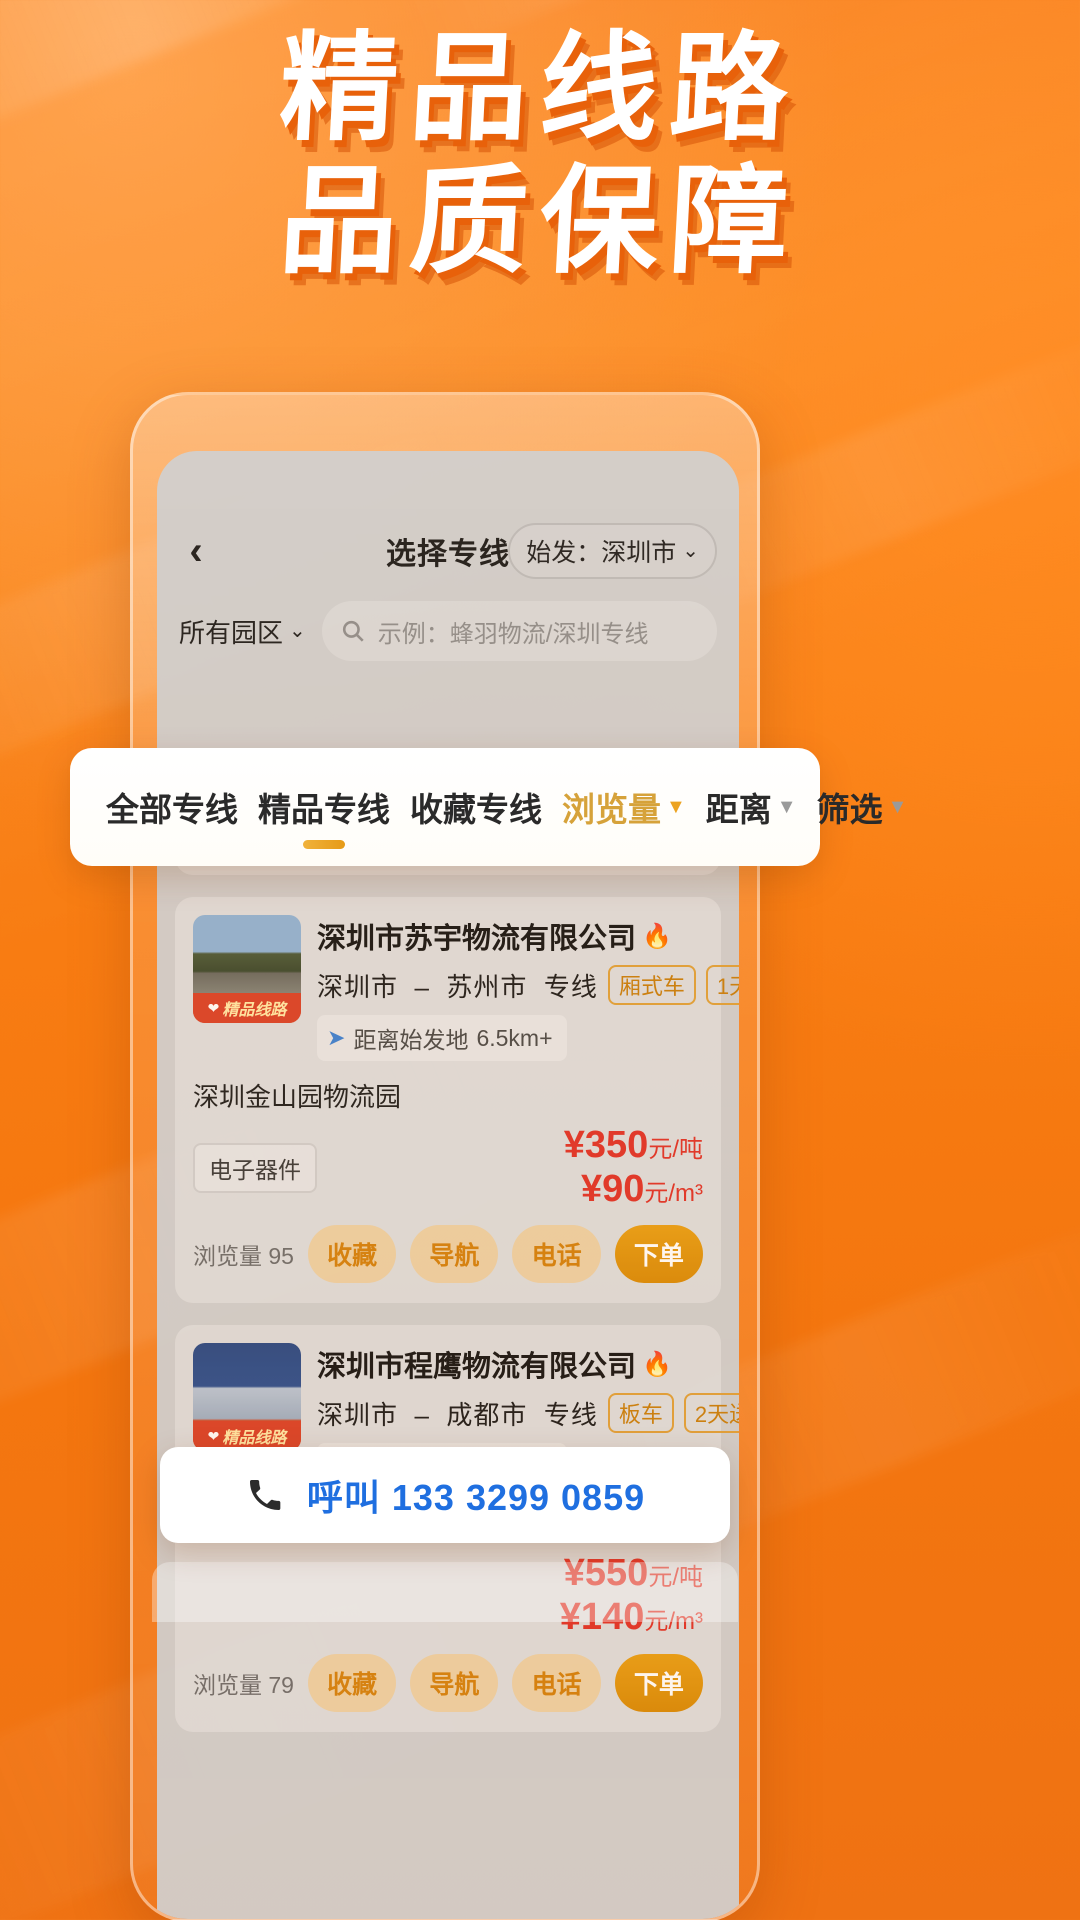  I want to click on route-row: 深圳市 – 苏州市 专线 厢式车 1天送达, so click(528, 985).